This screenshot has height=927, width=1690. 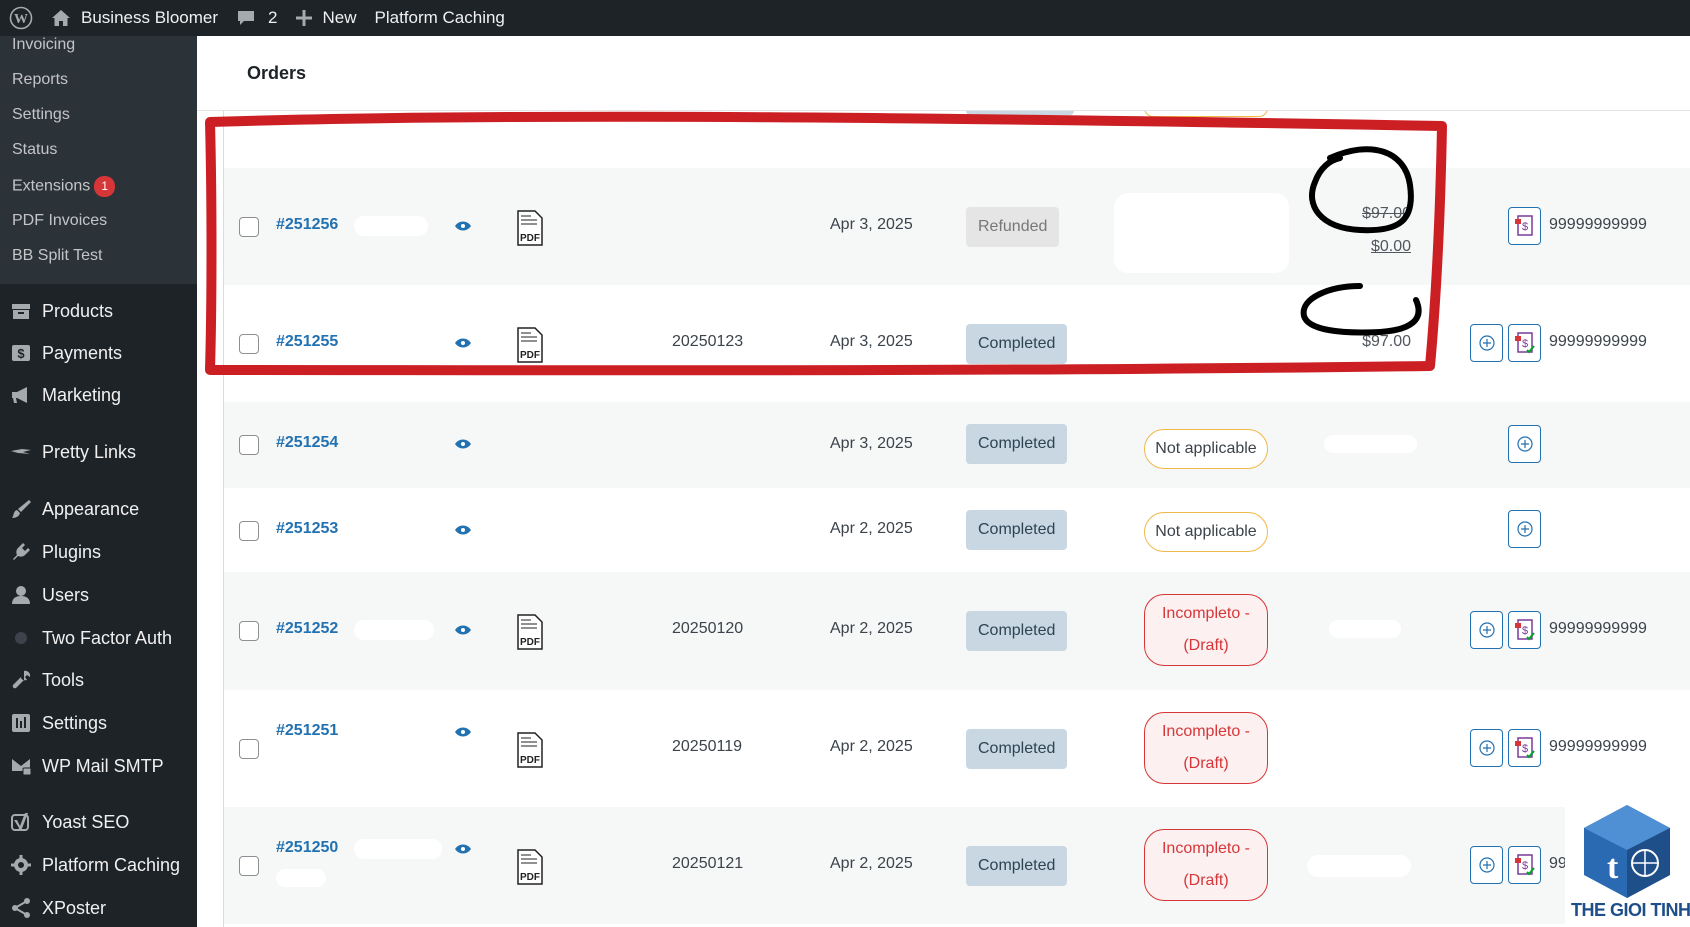 What do you see at coordinates (307, 848) in the screenshot?
I see `order-number-link: #251250` at bounding box center [307, 848].